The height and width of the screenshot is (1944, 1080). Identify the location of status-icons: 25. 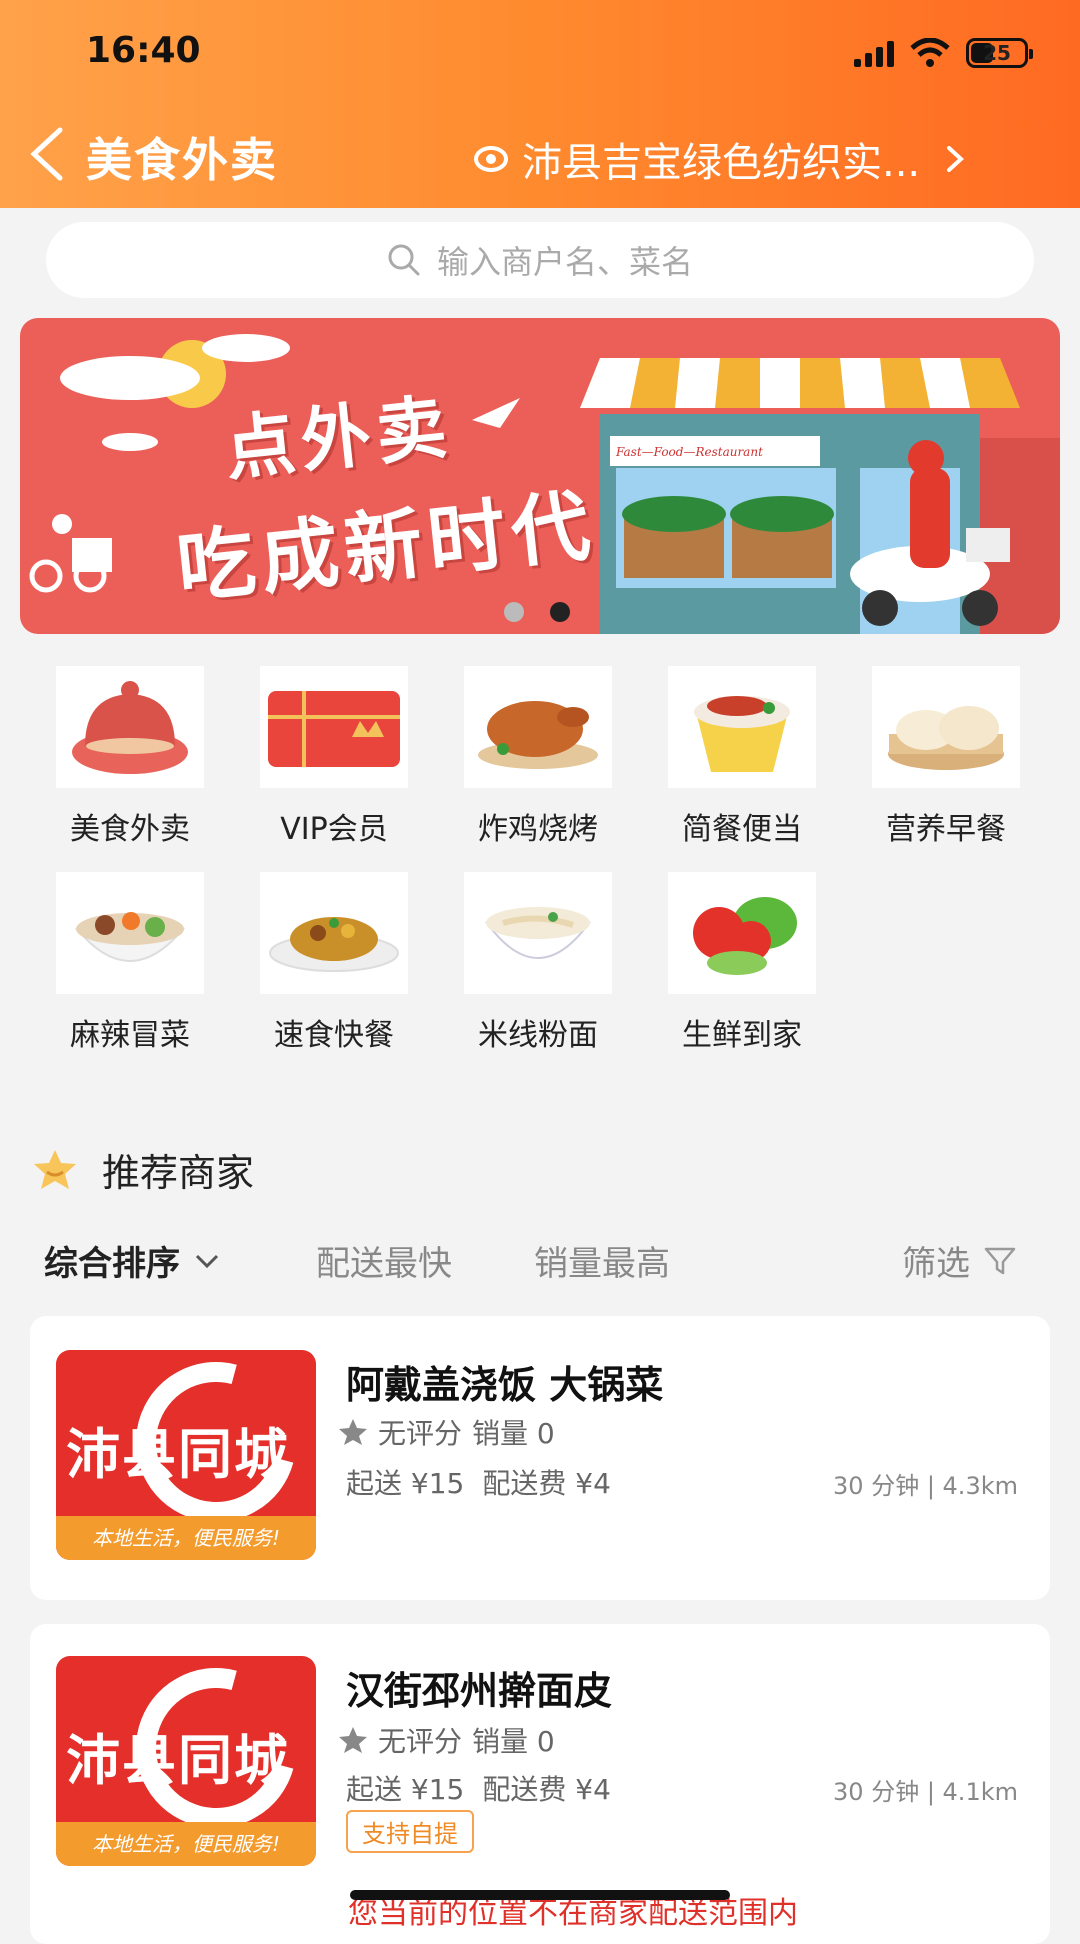
(943, 53).